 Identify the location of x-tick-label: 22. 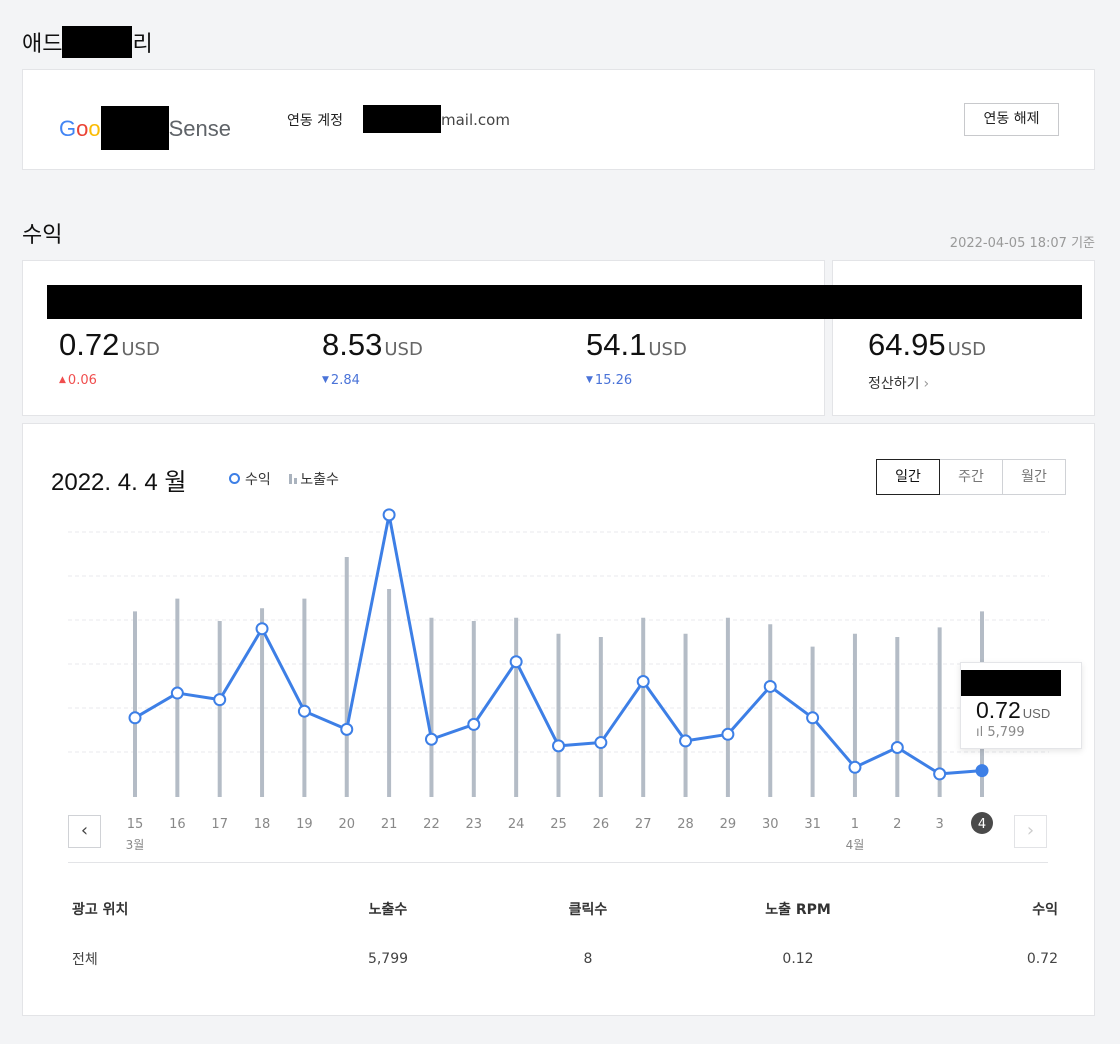
(431, 824).